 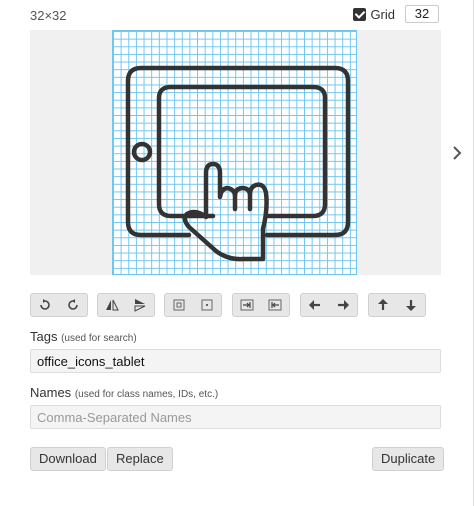 What do you see at coordinates (179, 305) in the screenshot?
I see `shrink-icon` at bounding box center [179, 305].